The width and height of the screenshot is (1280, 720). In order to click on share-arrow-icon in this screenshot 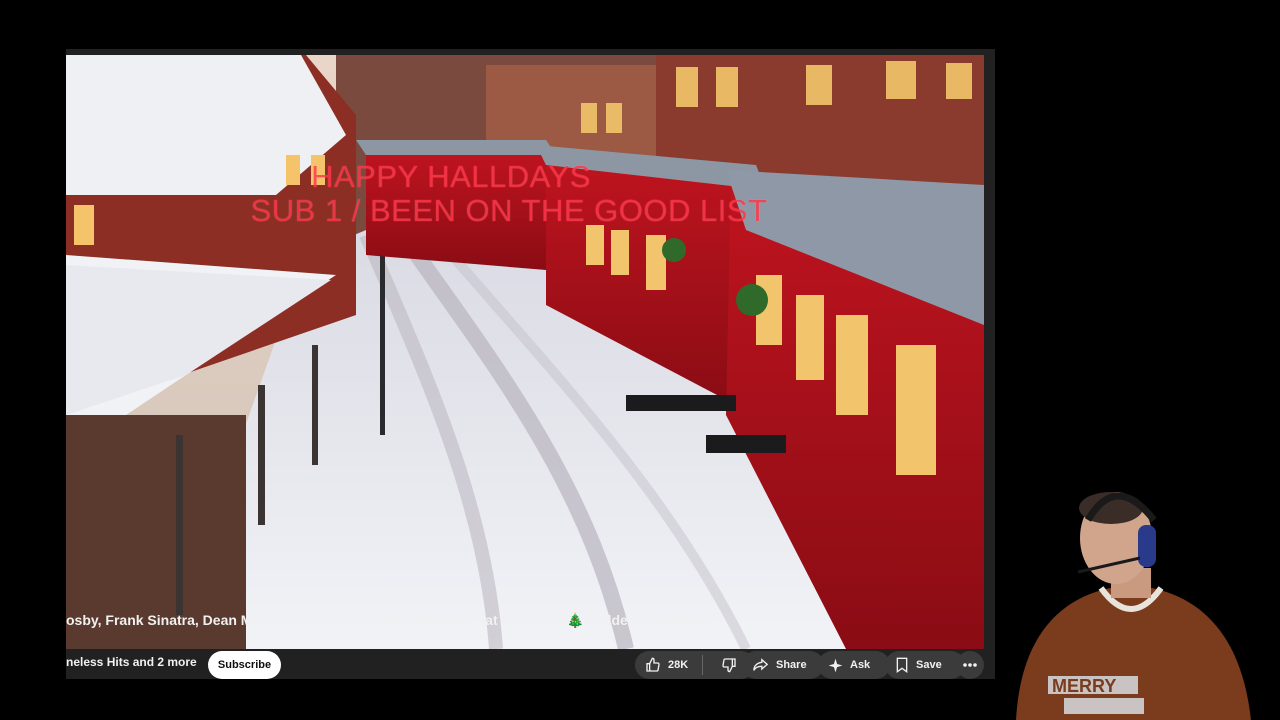, I will do `click(760, 665)`.